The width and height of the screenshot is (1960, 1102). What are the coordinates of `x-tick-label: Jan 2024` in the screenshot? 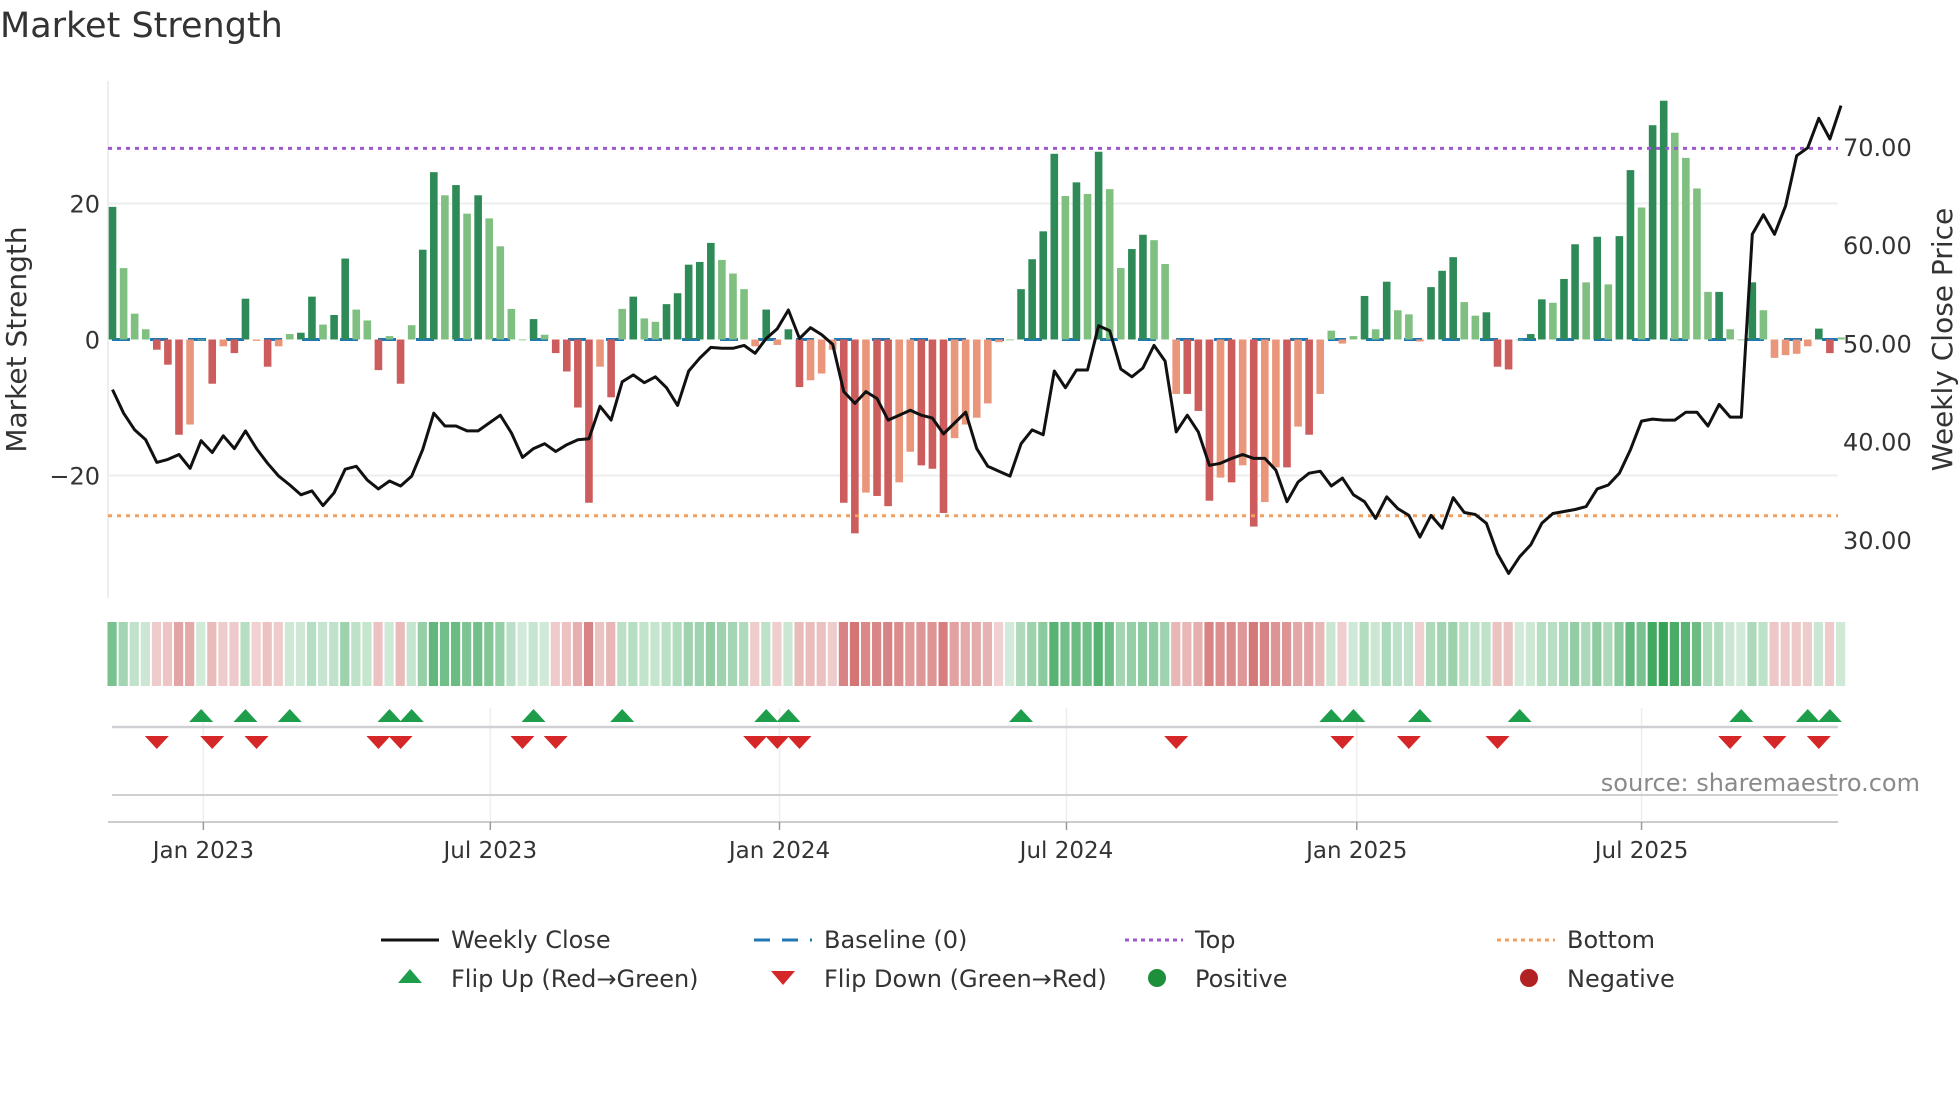 It's located at (778, 851).